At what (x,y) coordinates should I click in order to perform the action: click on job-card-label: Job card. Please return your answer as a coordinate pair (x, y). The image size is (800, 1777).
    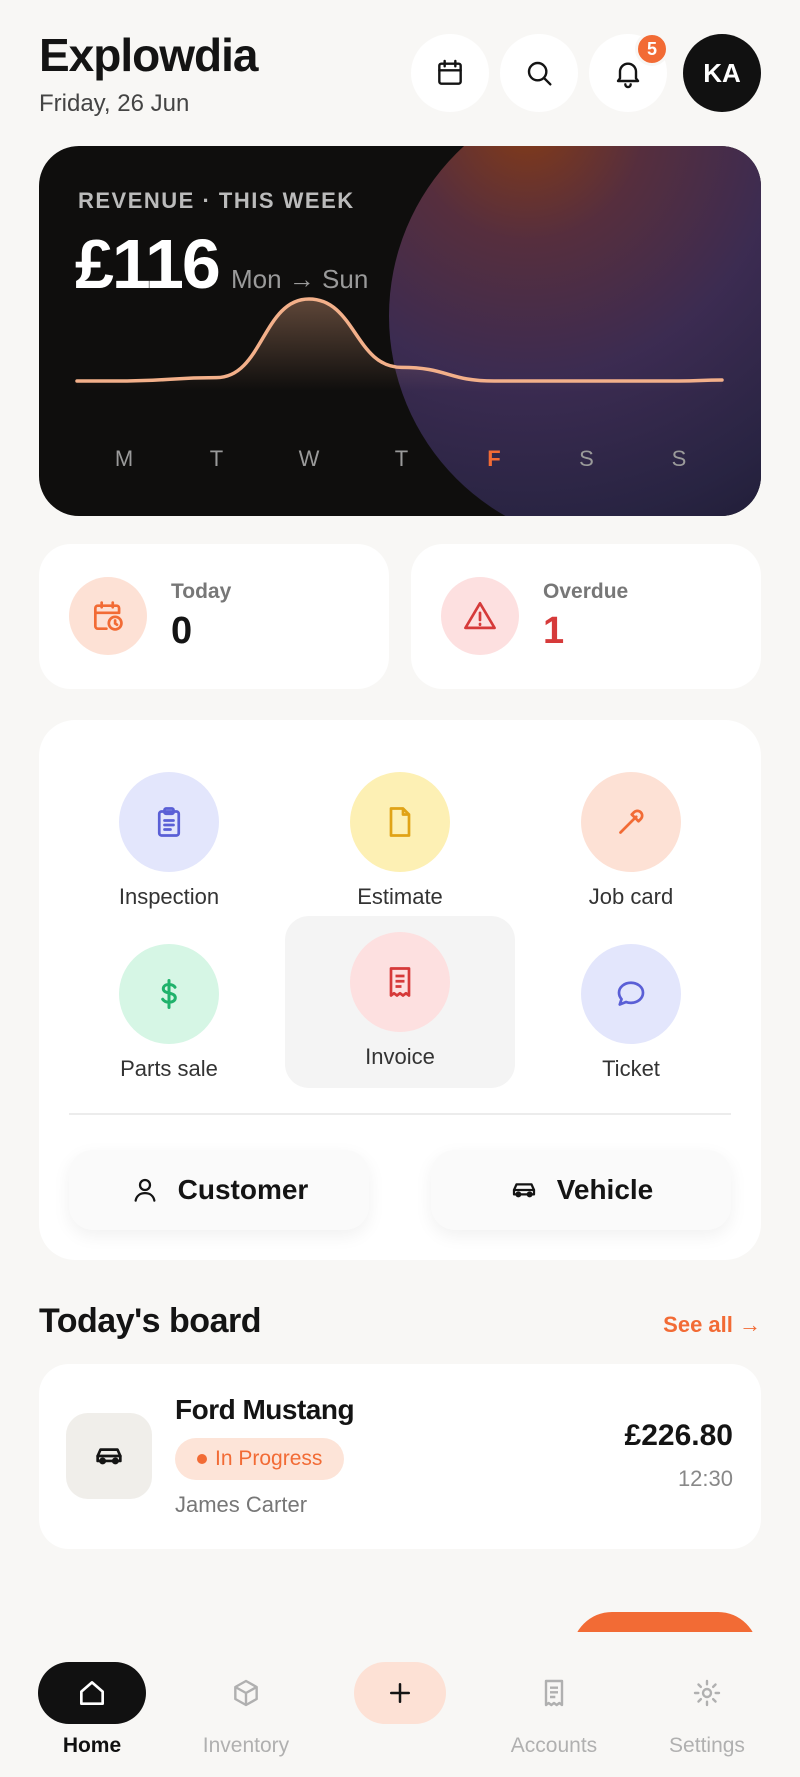
    Looking at the image, I should click on (631, 896).